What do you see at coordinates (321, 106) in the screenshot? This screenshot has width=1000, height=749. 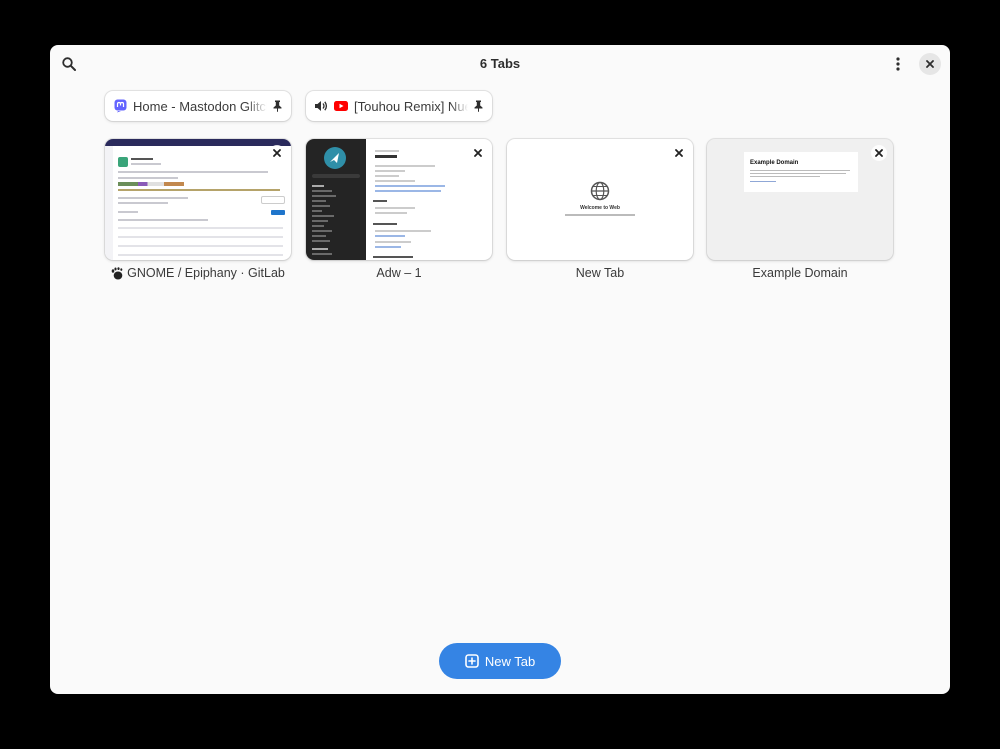 I see `speaker-icon` at bounding box center [321, 106].